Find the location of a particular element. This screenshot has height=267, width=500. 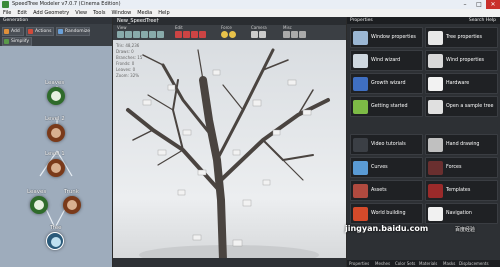

maximize-button: □ is located at coordinates (479, 4).